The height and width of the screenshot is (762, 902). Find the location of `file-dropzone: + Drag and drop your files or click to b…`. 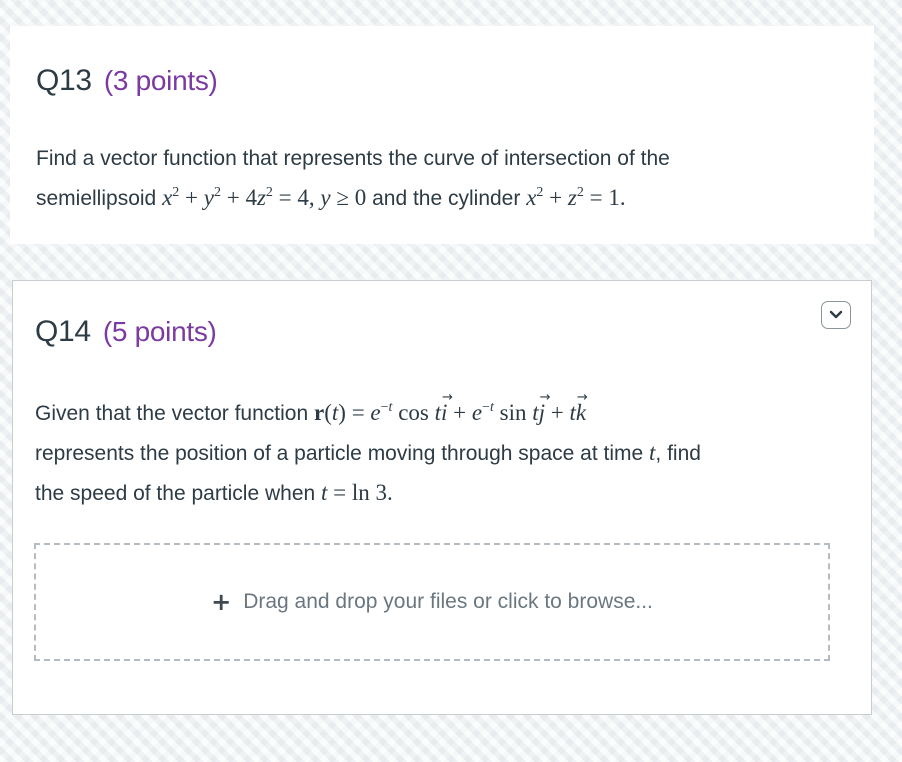

file-dropzone: + Drag and drop your files or click to b… is located at coordinates (432, 602).